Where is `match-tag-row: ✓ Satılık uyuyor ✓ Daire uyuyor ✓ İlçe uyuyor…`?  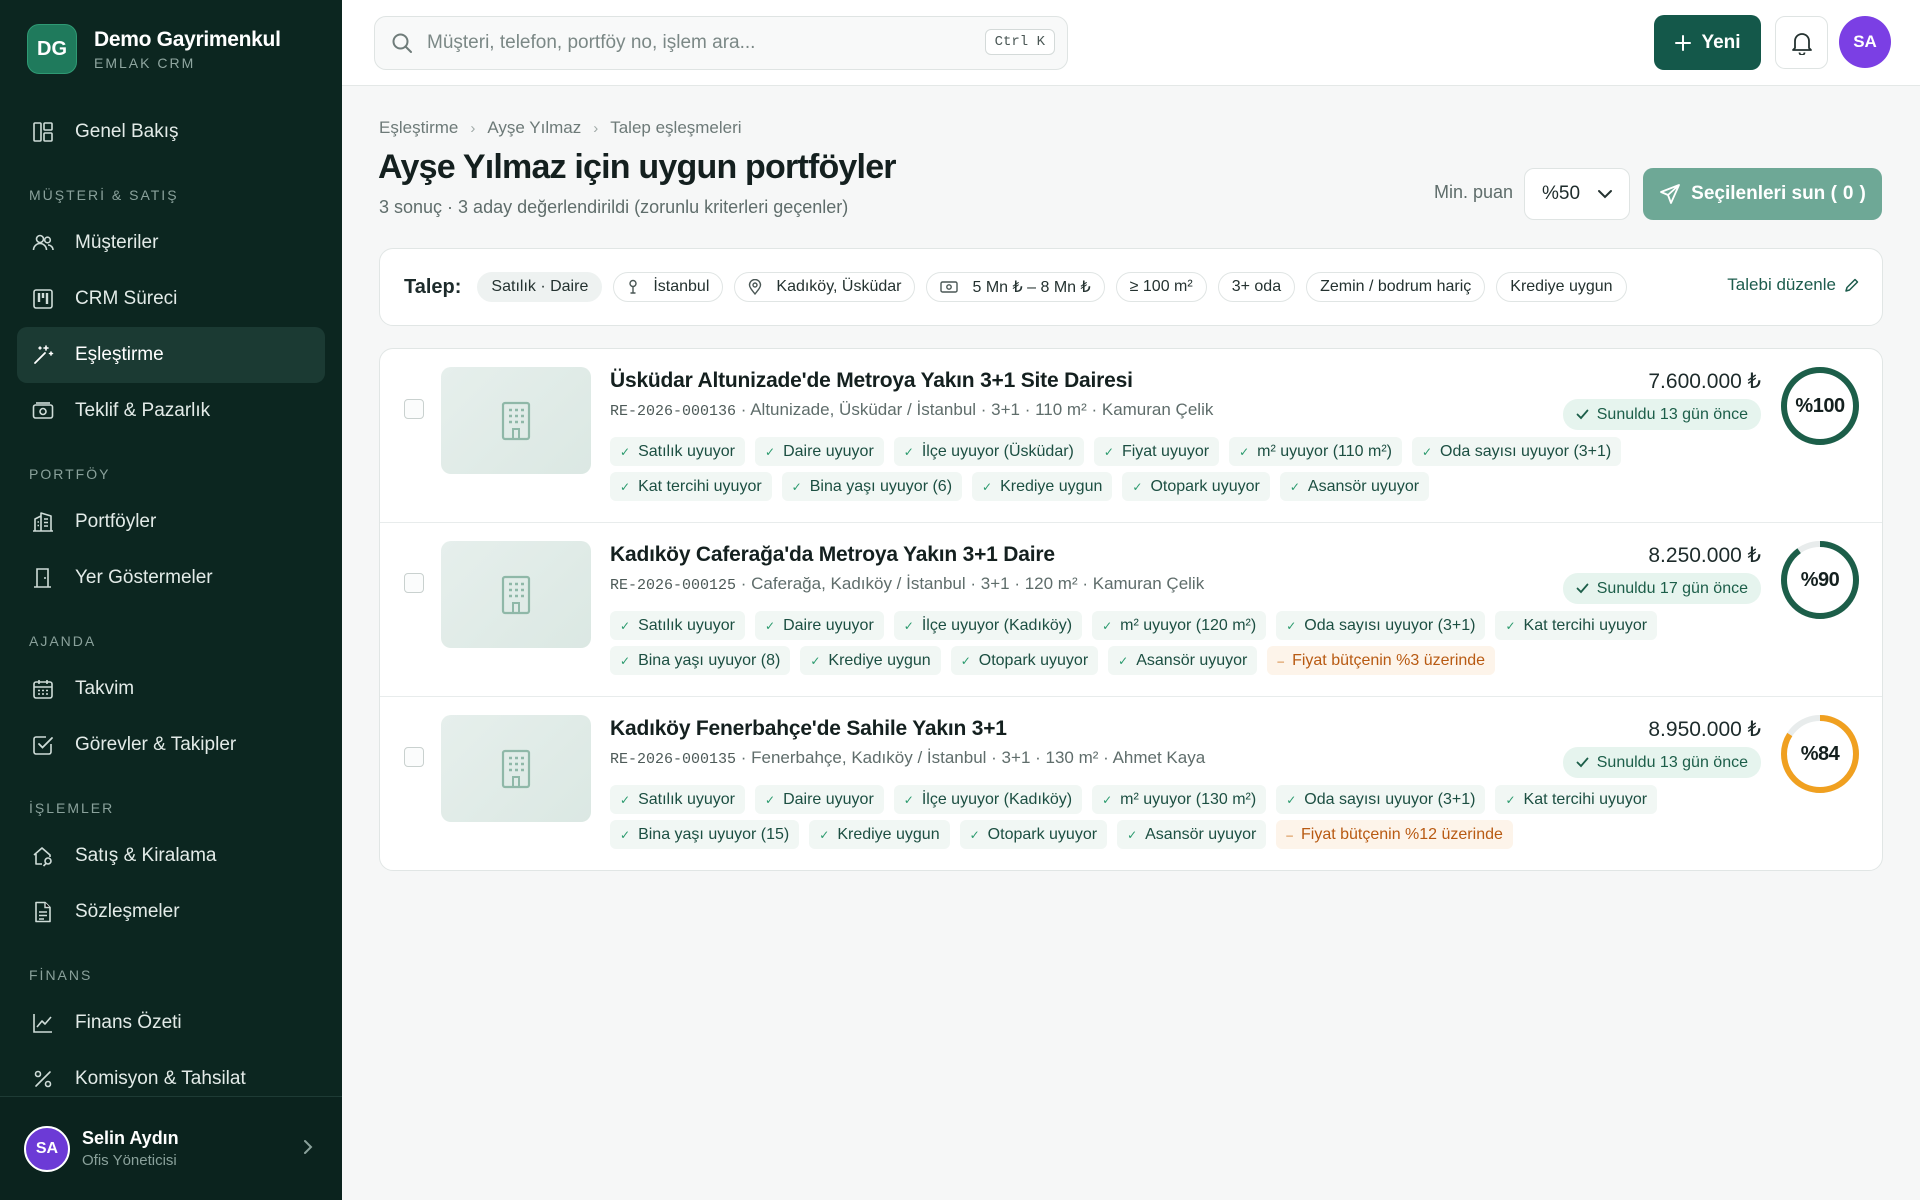 match-tag-row: ✓ Satılık uyuyor ✓ Daire uyuyor ✓ İlçe uyuyor… is located at coordinates (1134, 625).